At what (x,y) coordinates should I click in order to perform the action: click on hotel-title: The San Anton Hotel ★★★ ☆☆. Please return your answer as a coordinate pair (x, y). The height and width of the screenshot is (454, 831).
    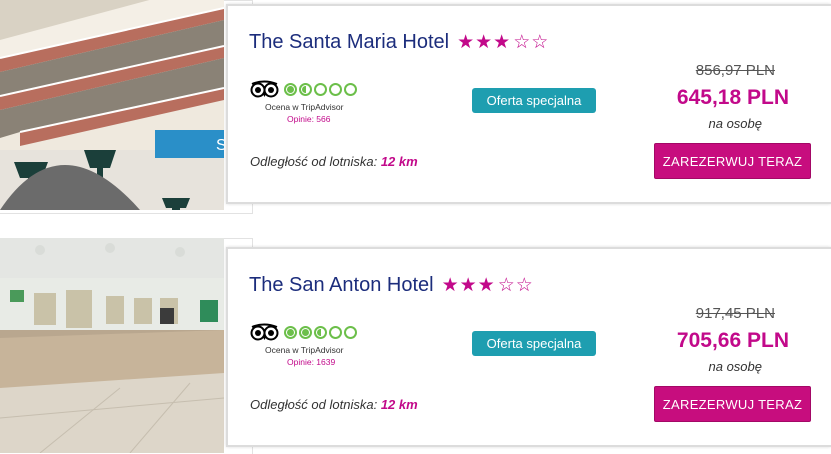
    Looking at the image, I should click on (392, 285).